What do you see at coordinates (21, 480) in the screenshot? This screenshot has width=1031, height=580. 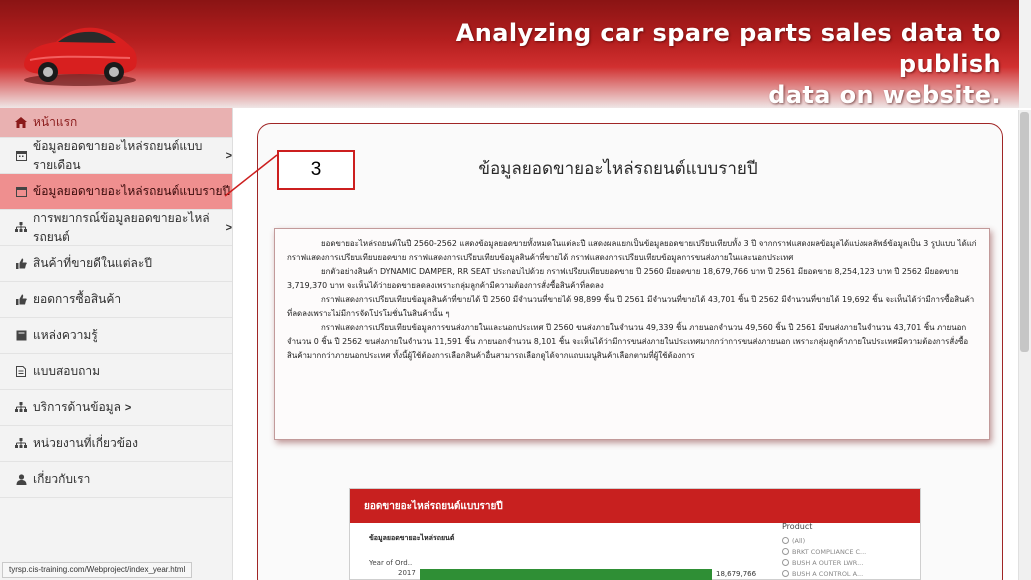 I see `user-icon` at bounding box center [21, 480].